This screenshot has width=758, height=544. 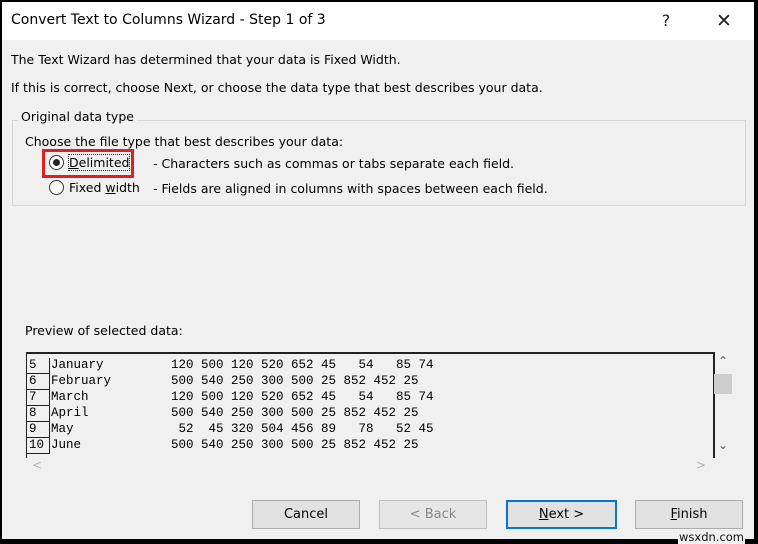 I want to click on close-icon: ✕, so click(x=724, y=21).